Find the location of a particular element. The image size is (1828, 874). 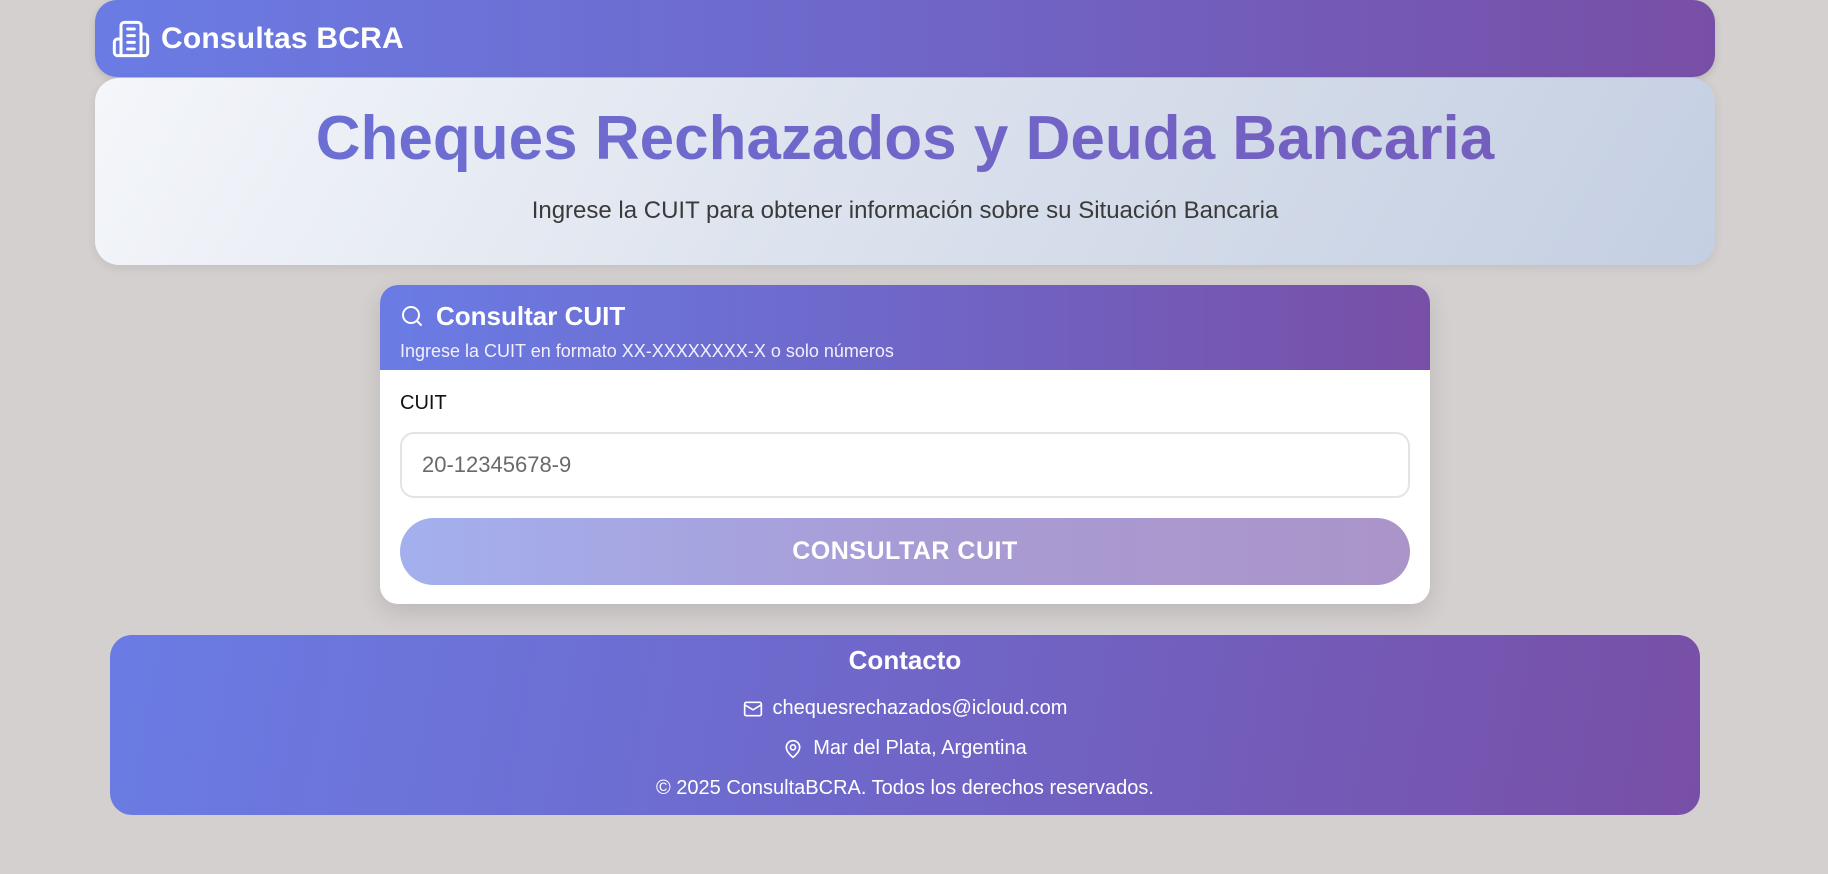

building-icon is located at coordinates (131, 39).